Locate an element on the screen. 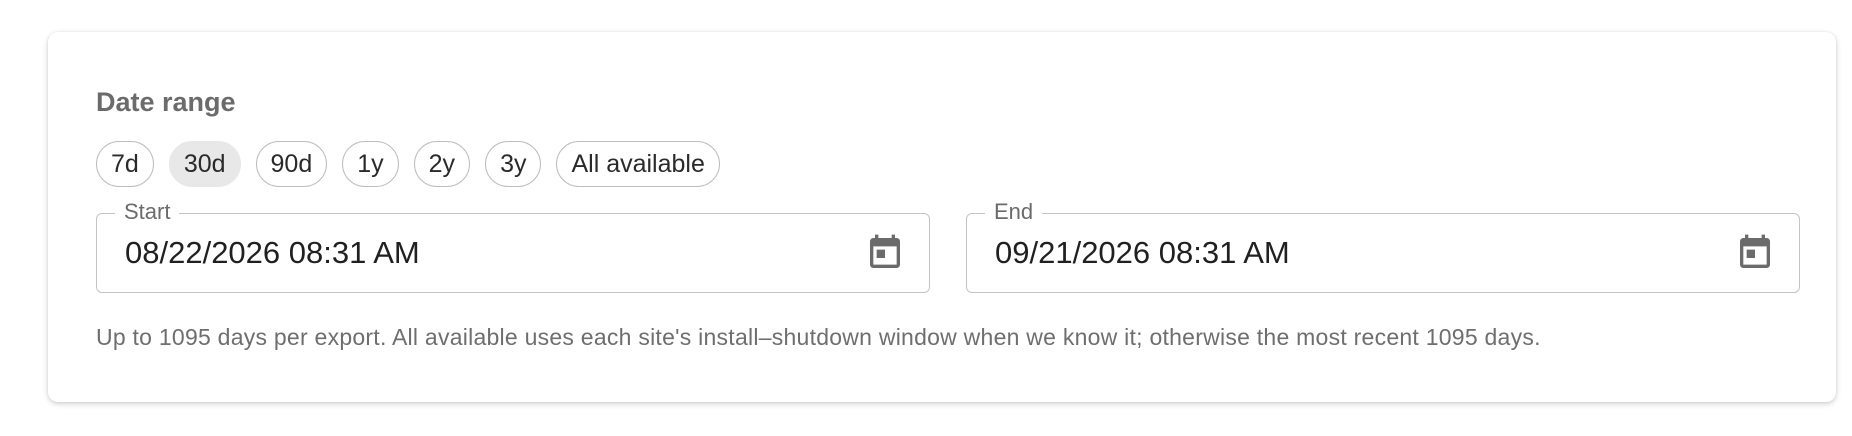  end-date-label: End is located at coordinates (1014, 212).